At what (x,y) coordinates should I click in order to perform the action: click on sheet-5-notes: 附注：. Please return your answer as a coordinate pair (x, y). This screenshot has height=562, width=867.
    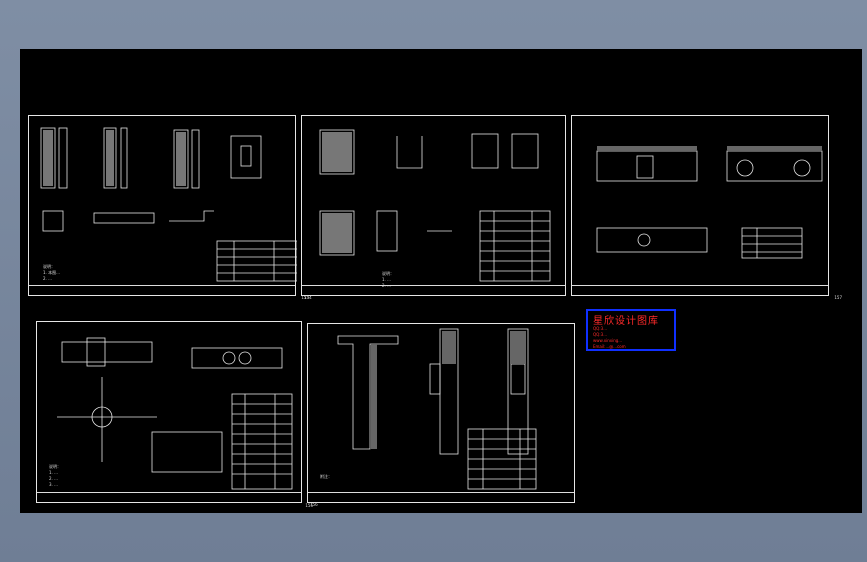
    Looking at the image, I should click on (326, 476).